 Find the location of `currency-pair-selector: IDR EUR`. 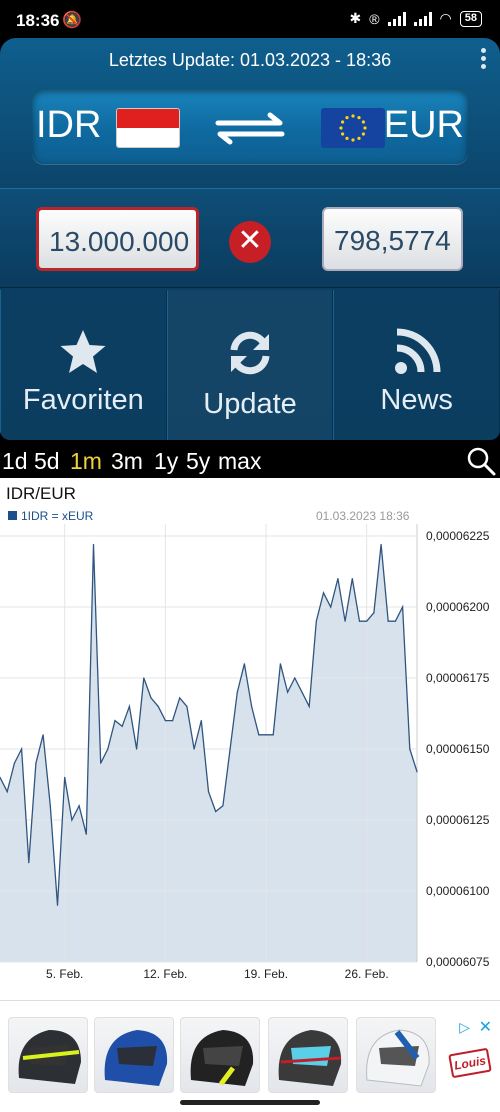

currency-pair-selector: IDR EUR is located at coordinates (250, 126).